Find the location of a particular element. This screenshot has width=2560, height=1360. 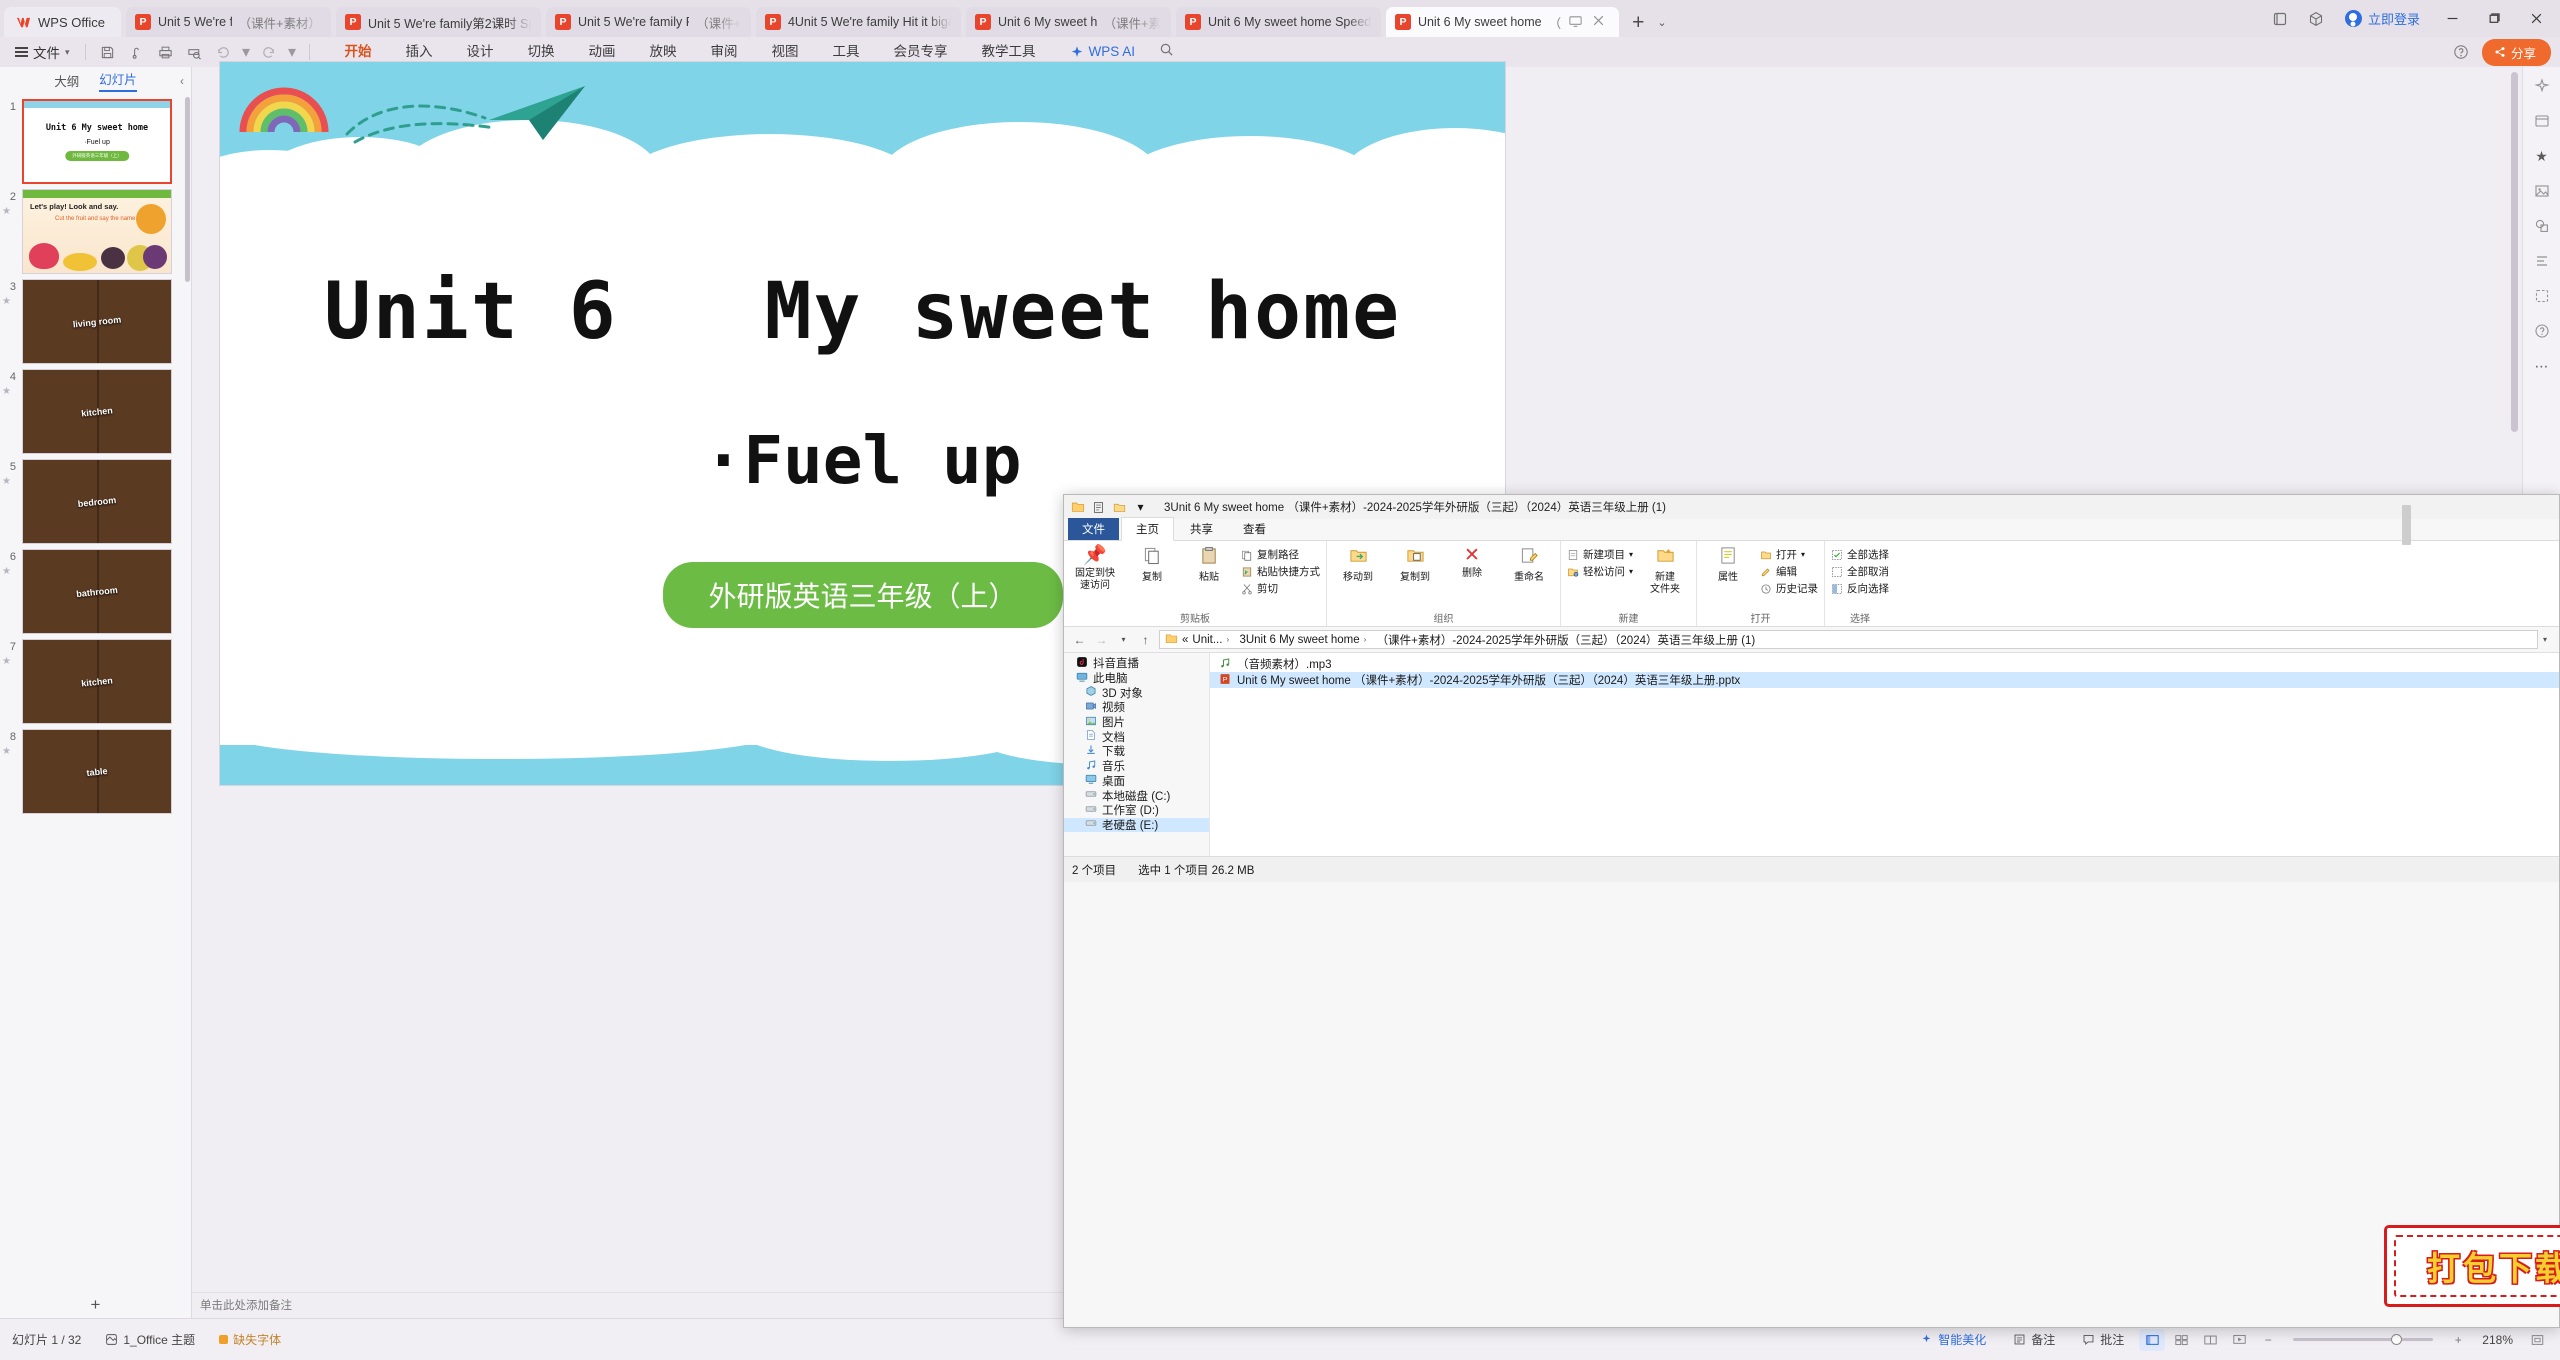

new-folder-button: 新建 文件夹 is located at coordinates (1665, 569).